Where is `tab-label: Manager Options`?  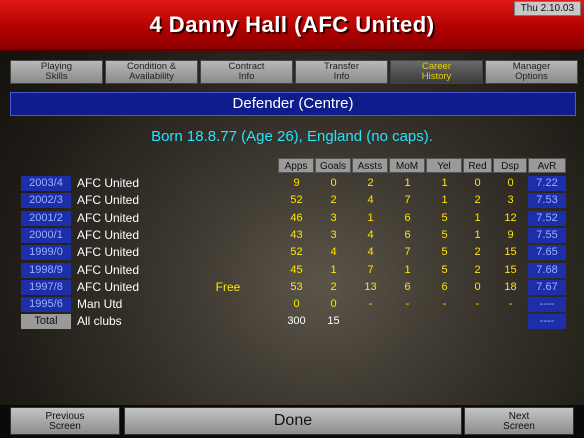 tab-label: Manager Options is located at coordinates (531, 71).